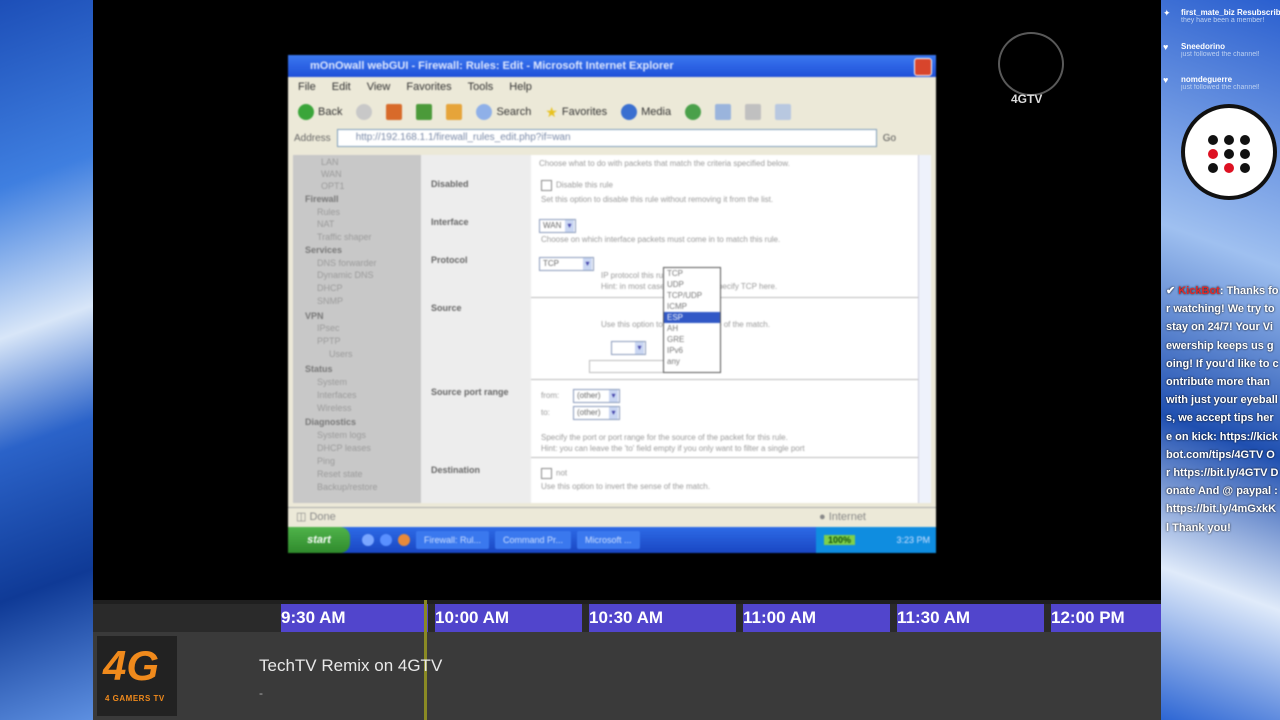  Describe the element at coordinates (692, 328) in the screenshot. I see `protocol-option: AH` at that location.